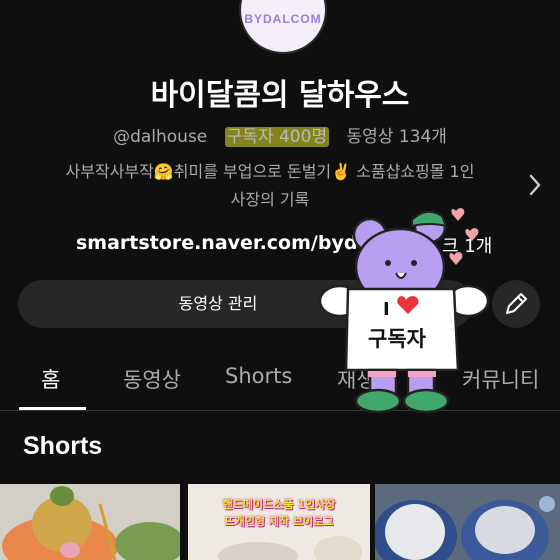  What do you see at coordinates (152, 379) in the screenshot?
I see `tab-videos: 동영상` at bounding box center [152, 379].